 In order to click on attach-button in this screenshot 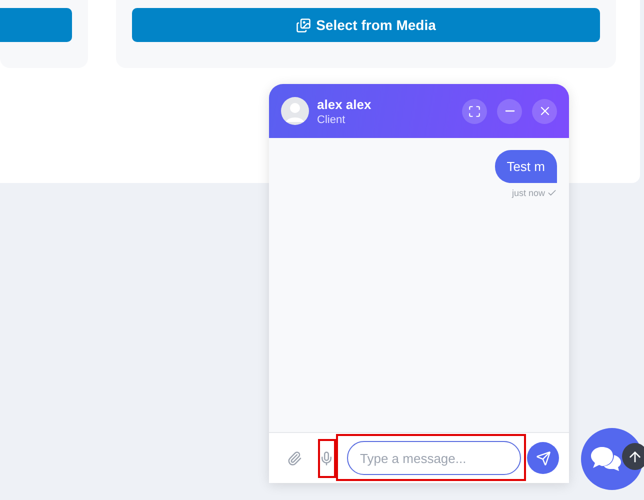, I will do `click(294, 458)`.